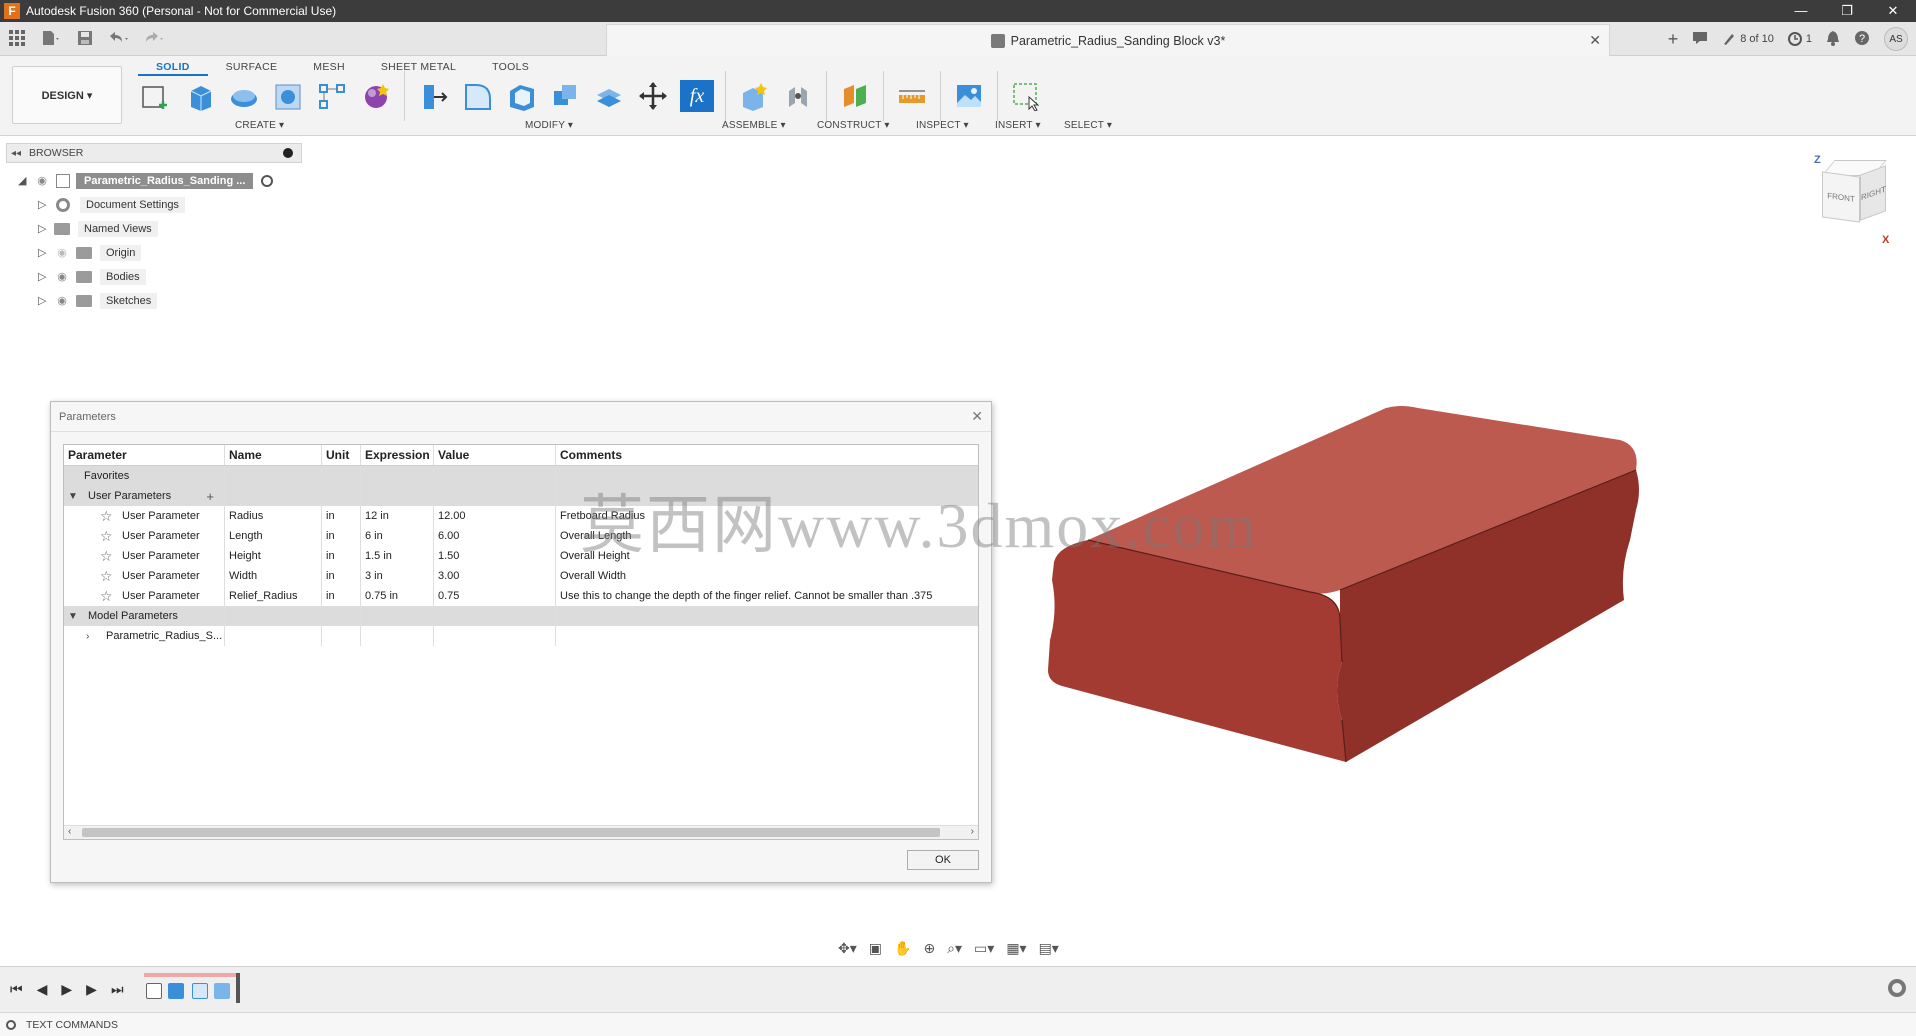 The image size is (1916, 1036). Describe the element at coordinates (653, 96) in the screenshot. I see `move-copy-button` at that location.